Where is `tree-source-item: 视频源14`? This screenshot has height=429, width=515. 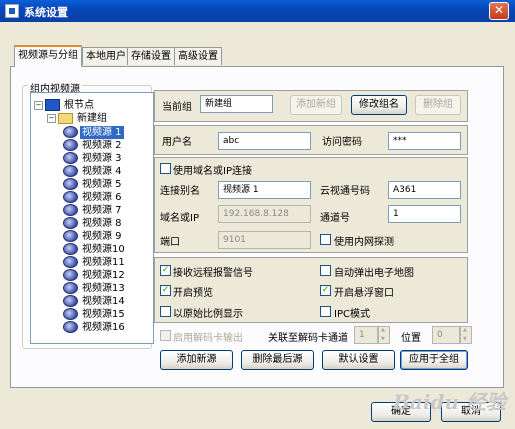
tree-source-item: 视频源14 is located at coordinates (95, 301).